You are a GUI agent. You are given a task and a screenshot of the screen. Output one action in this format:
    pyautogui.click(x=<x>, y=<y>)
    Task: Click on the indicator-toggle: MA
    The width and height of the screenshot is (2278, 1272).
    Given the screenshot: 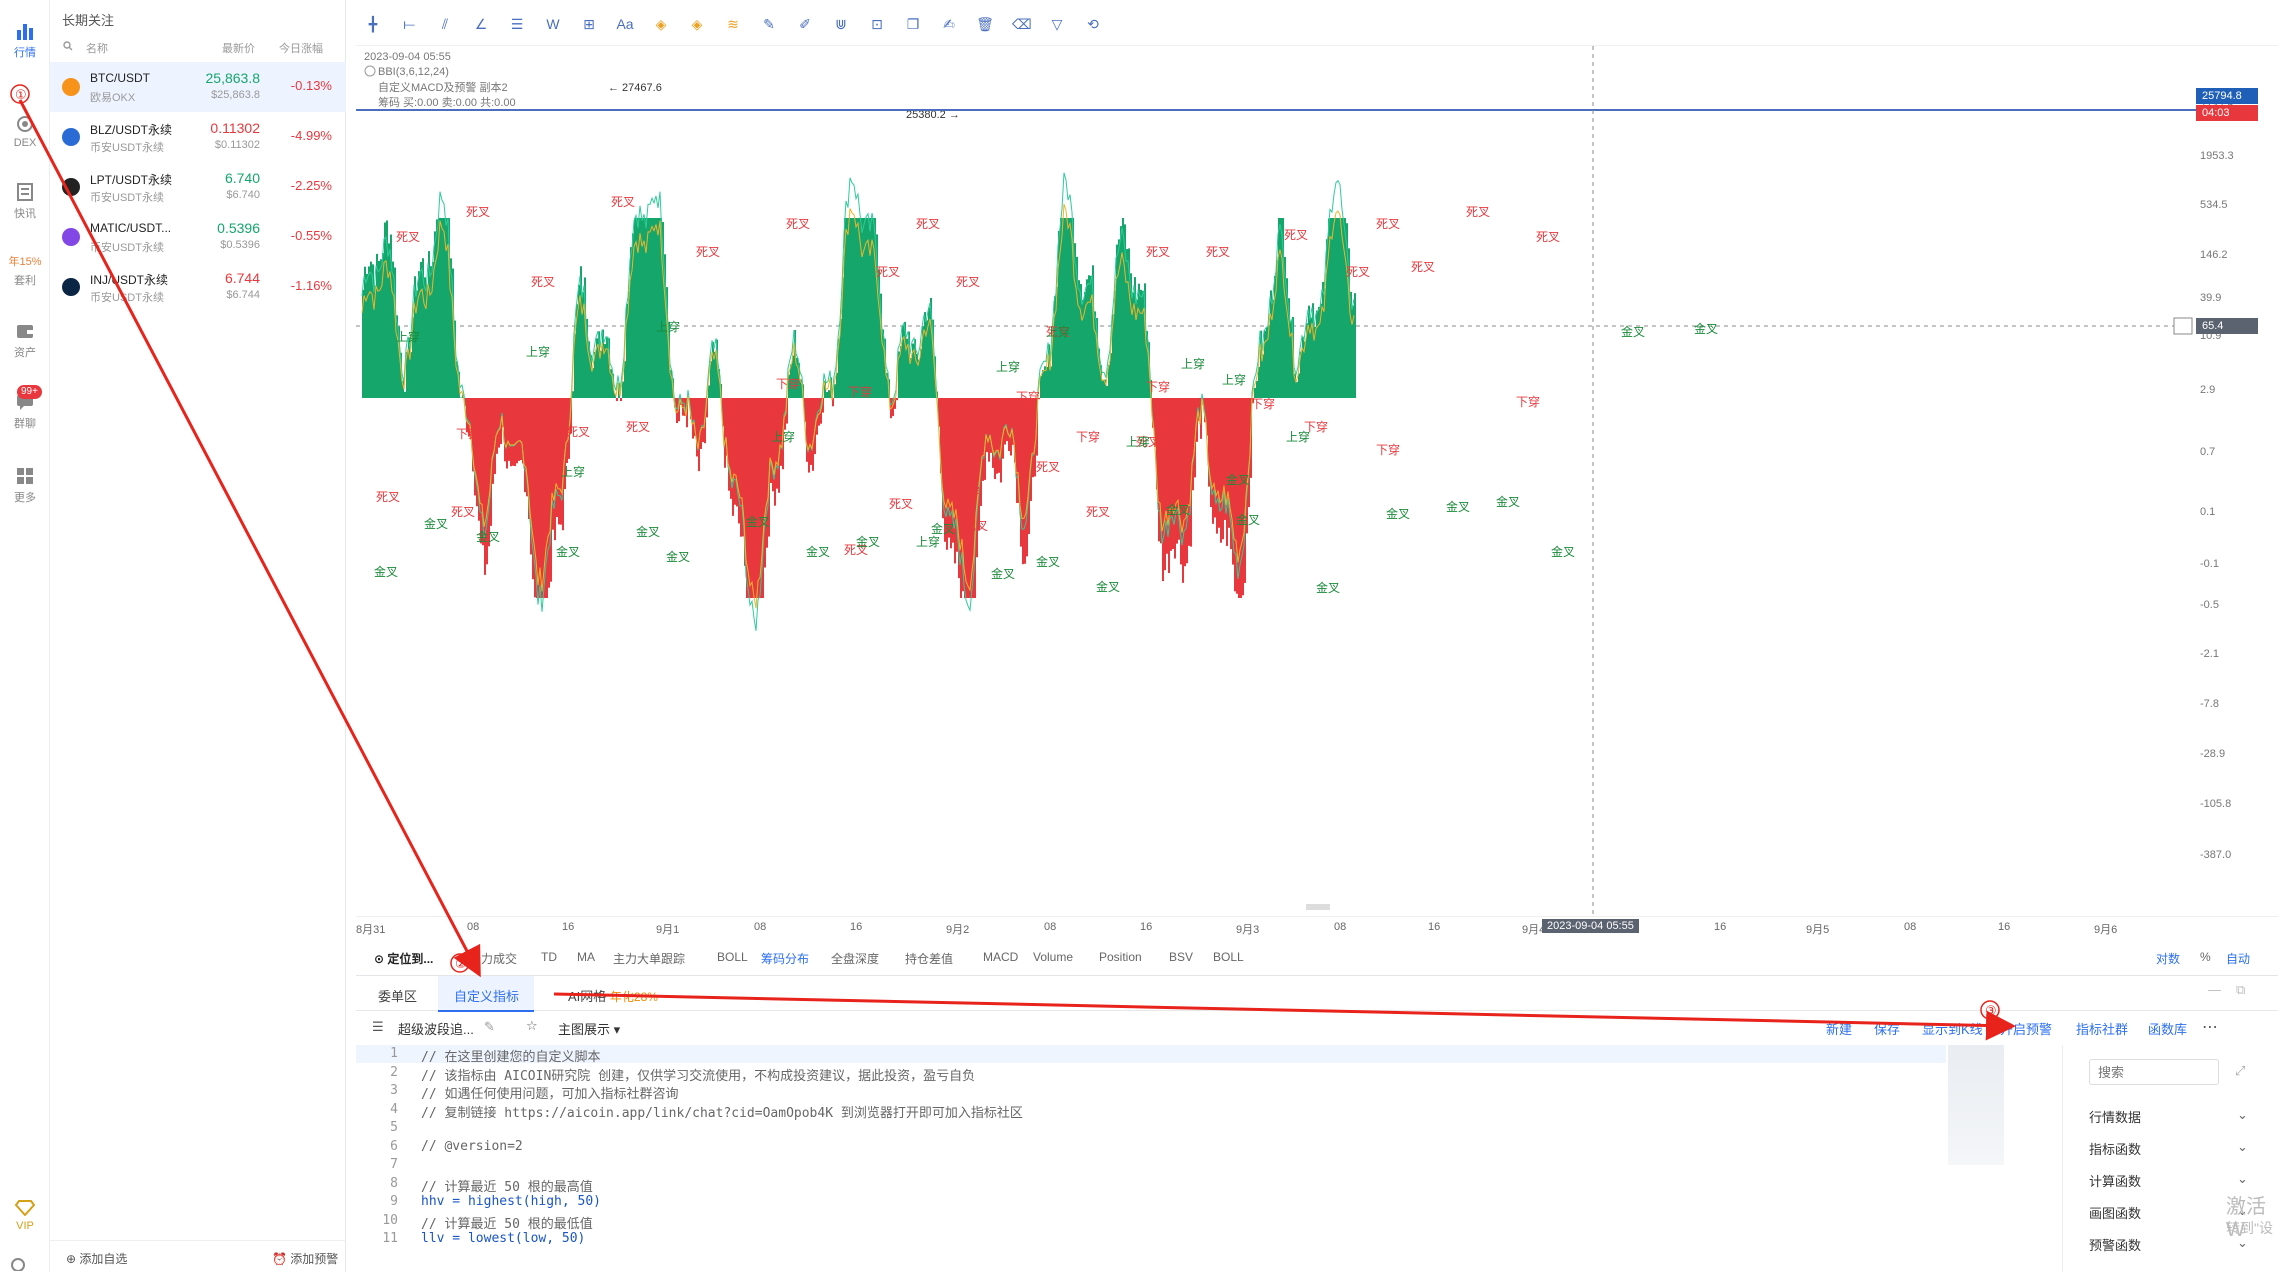 What is the action you would take?
    pyautogui.click(x=586, y=957)
    